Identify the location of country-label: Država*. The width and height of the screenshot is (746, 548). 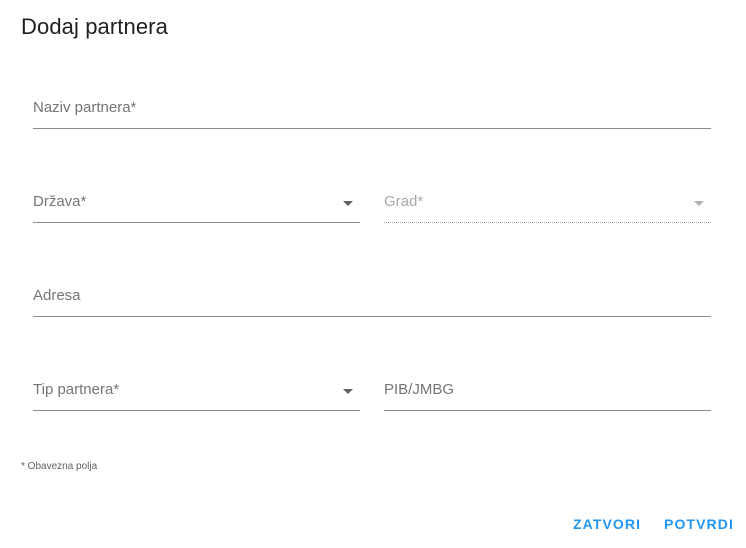
(60, 201).